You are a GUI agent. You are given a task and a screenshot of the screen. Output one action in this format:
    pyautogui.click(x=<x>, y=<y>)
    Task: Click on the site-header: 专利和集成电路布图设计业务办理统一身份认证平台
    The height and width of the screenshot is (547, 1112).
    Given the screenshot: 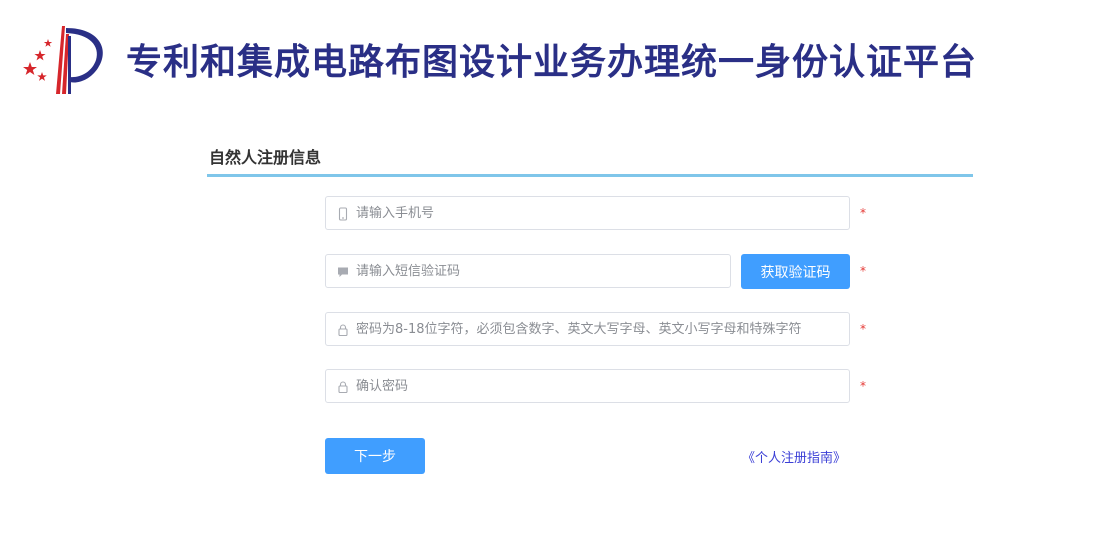 What is the action you would take?
    pyautogui.click(x=497, y=59)
    